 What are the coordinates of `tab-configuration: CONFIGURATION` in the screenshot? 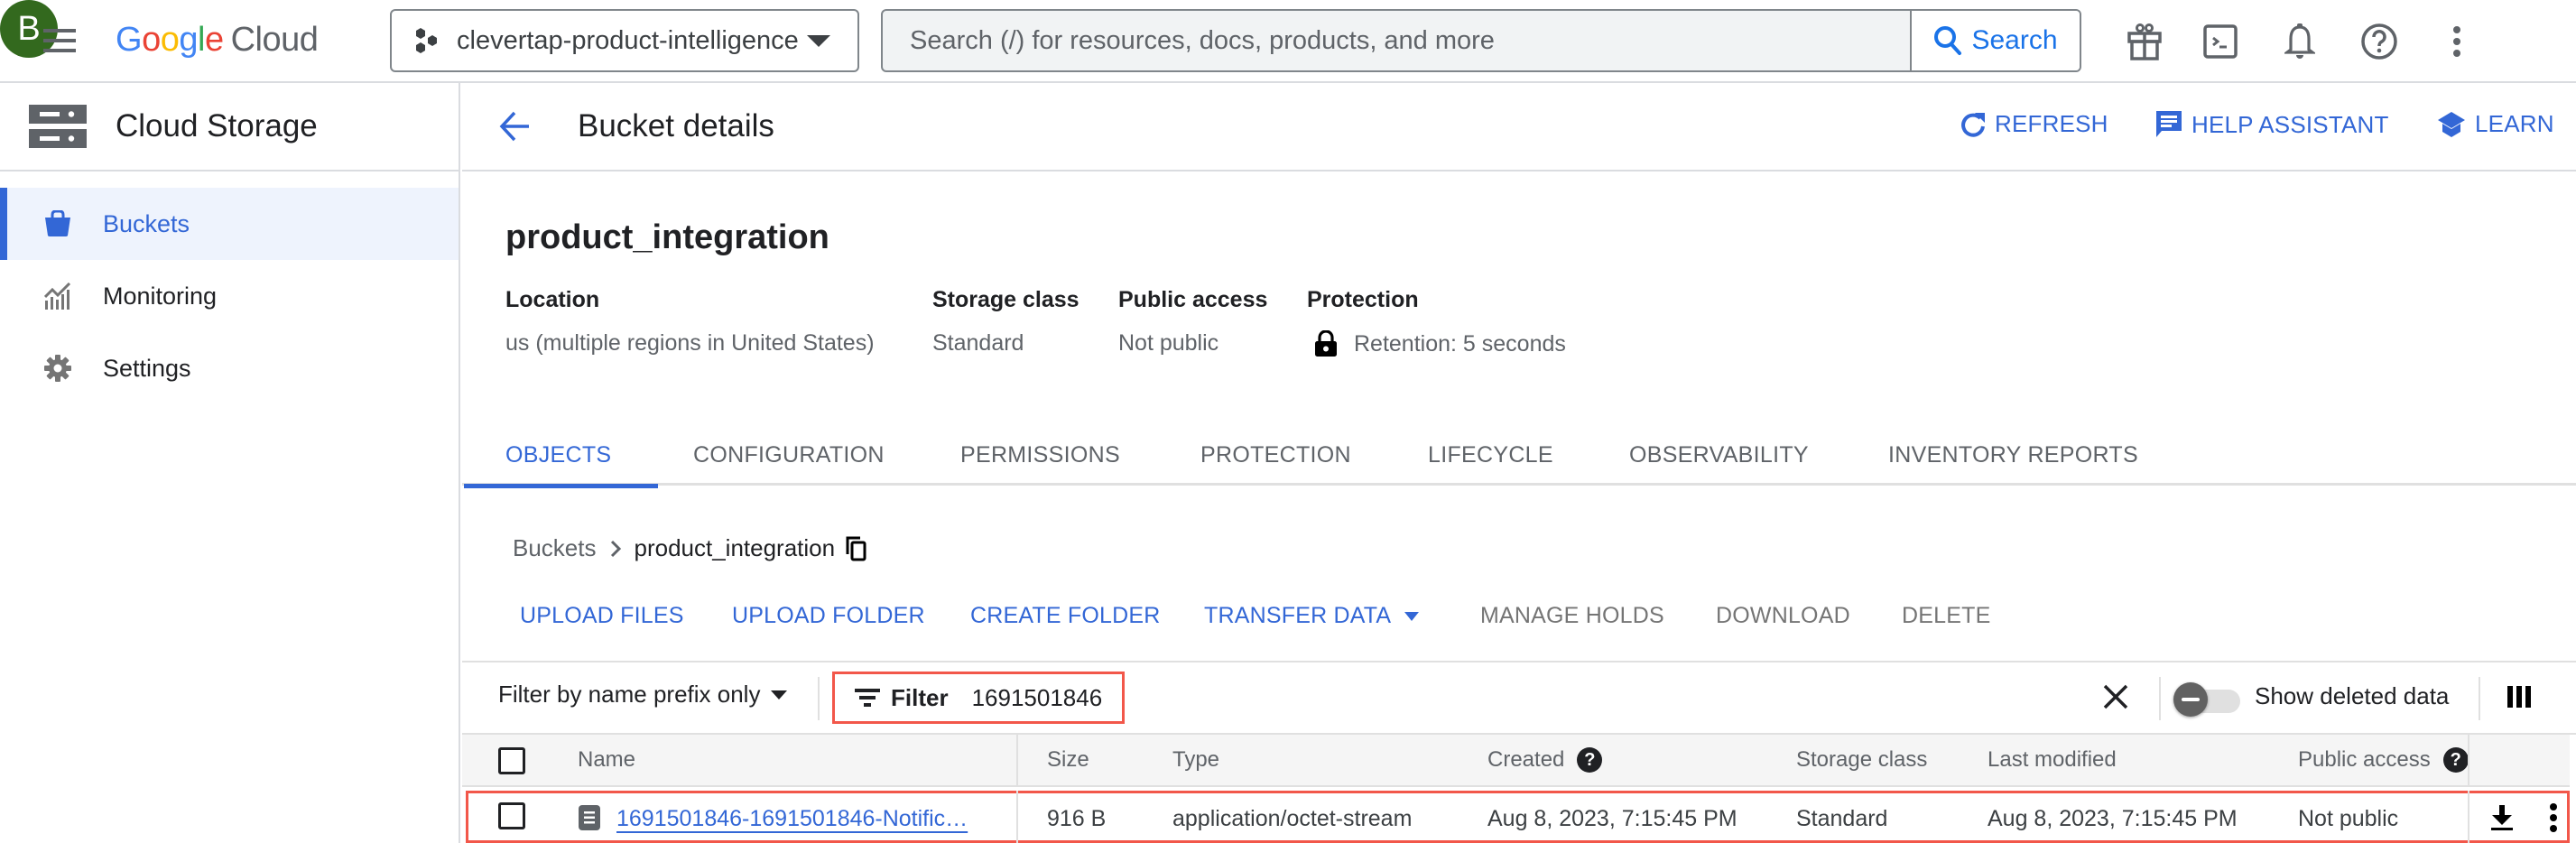 It's located at (789, 455).